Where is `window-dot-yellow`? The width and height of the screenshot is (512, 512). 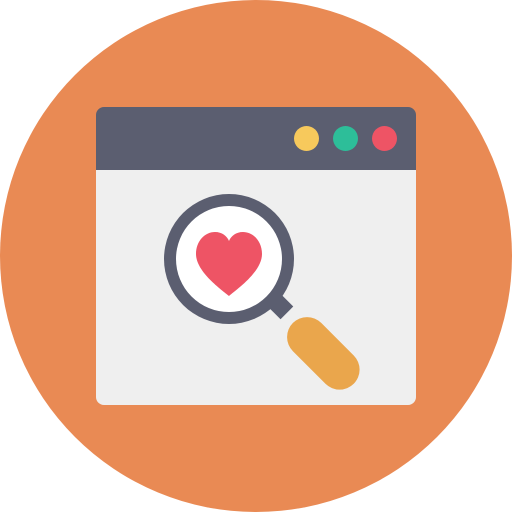
window-dot-yellow is located at coordinates (306, 138).